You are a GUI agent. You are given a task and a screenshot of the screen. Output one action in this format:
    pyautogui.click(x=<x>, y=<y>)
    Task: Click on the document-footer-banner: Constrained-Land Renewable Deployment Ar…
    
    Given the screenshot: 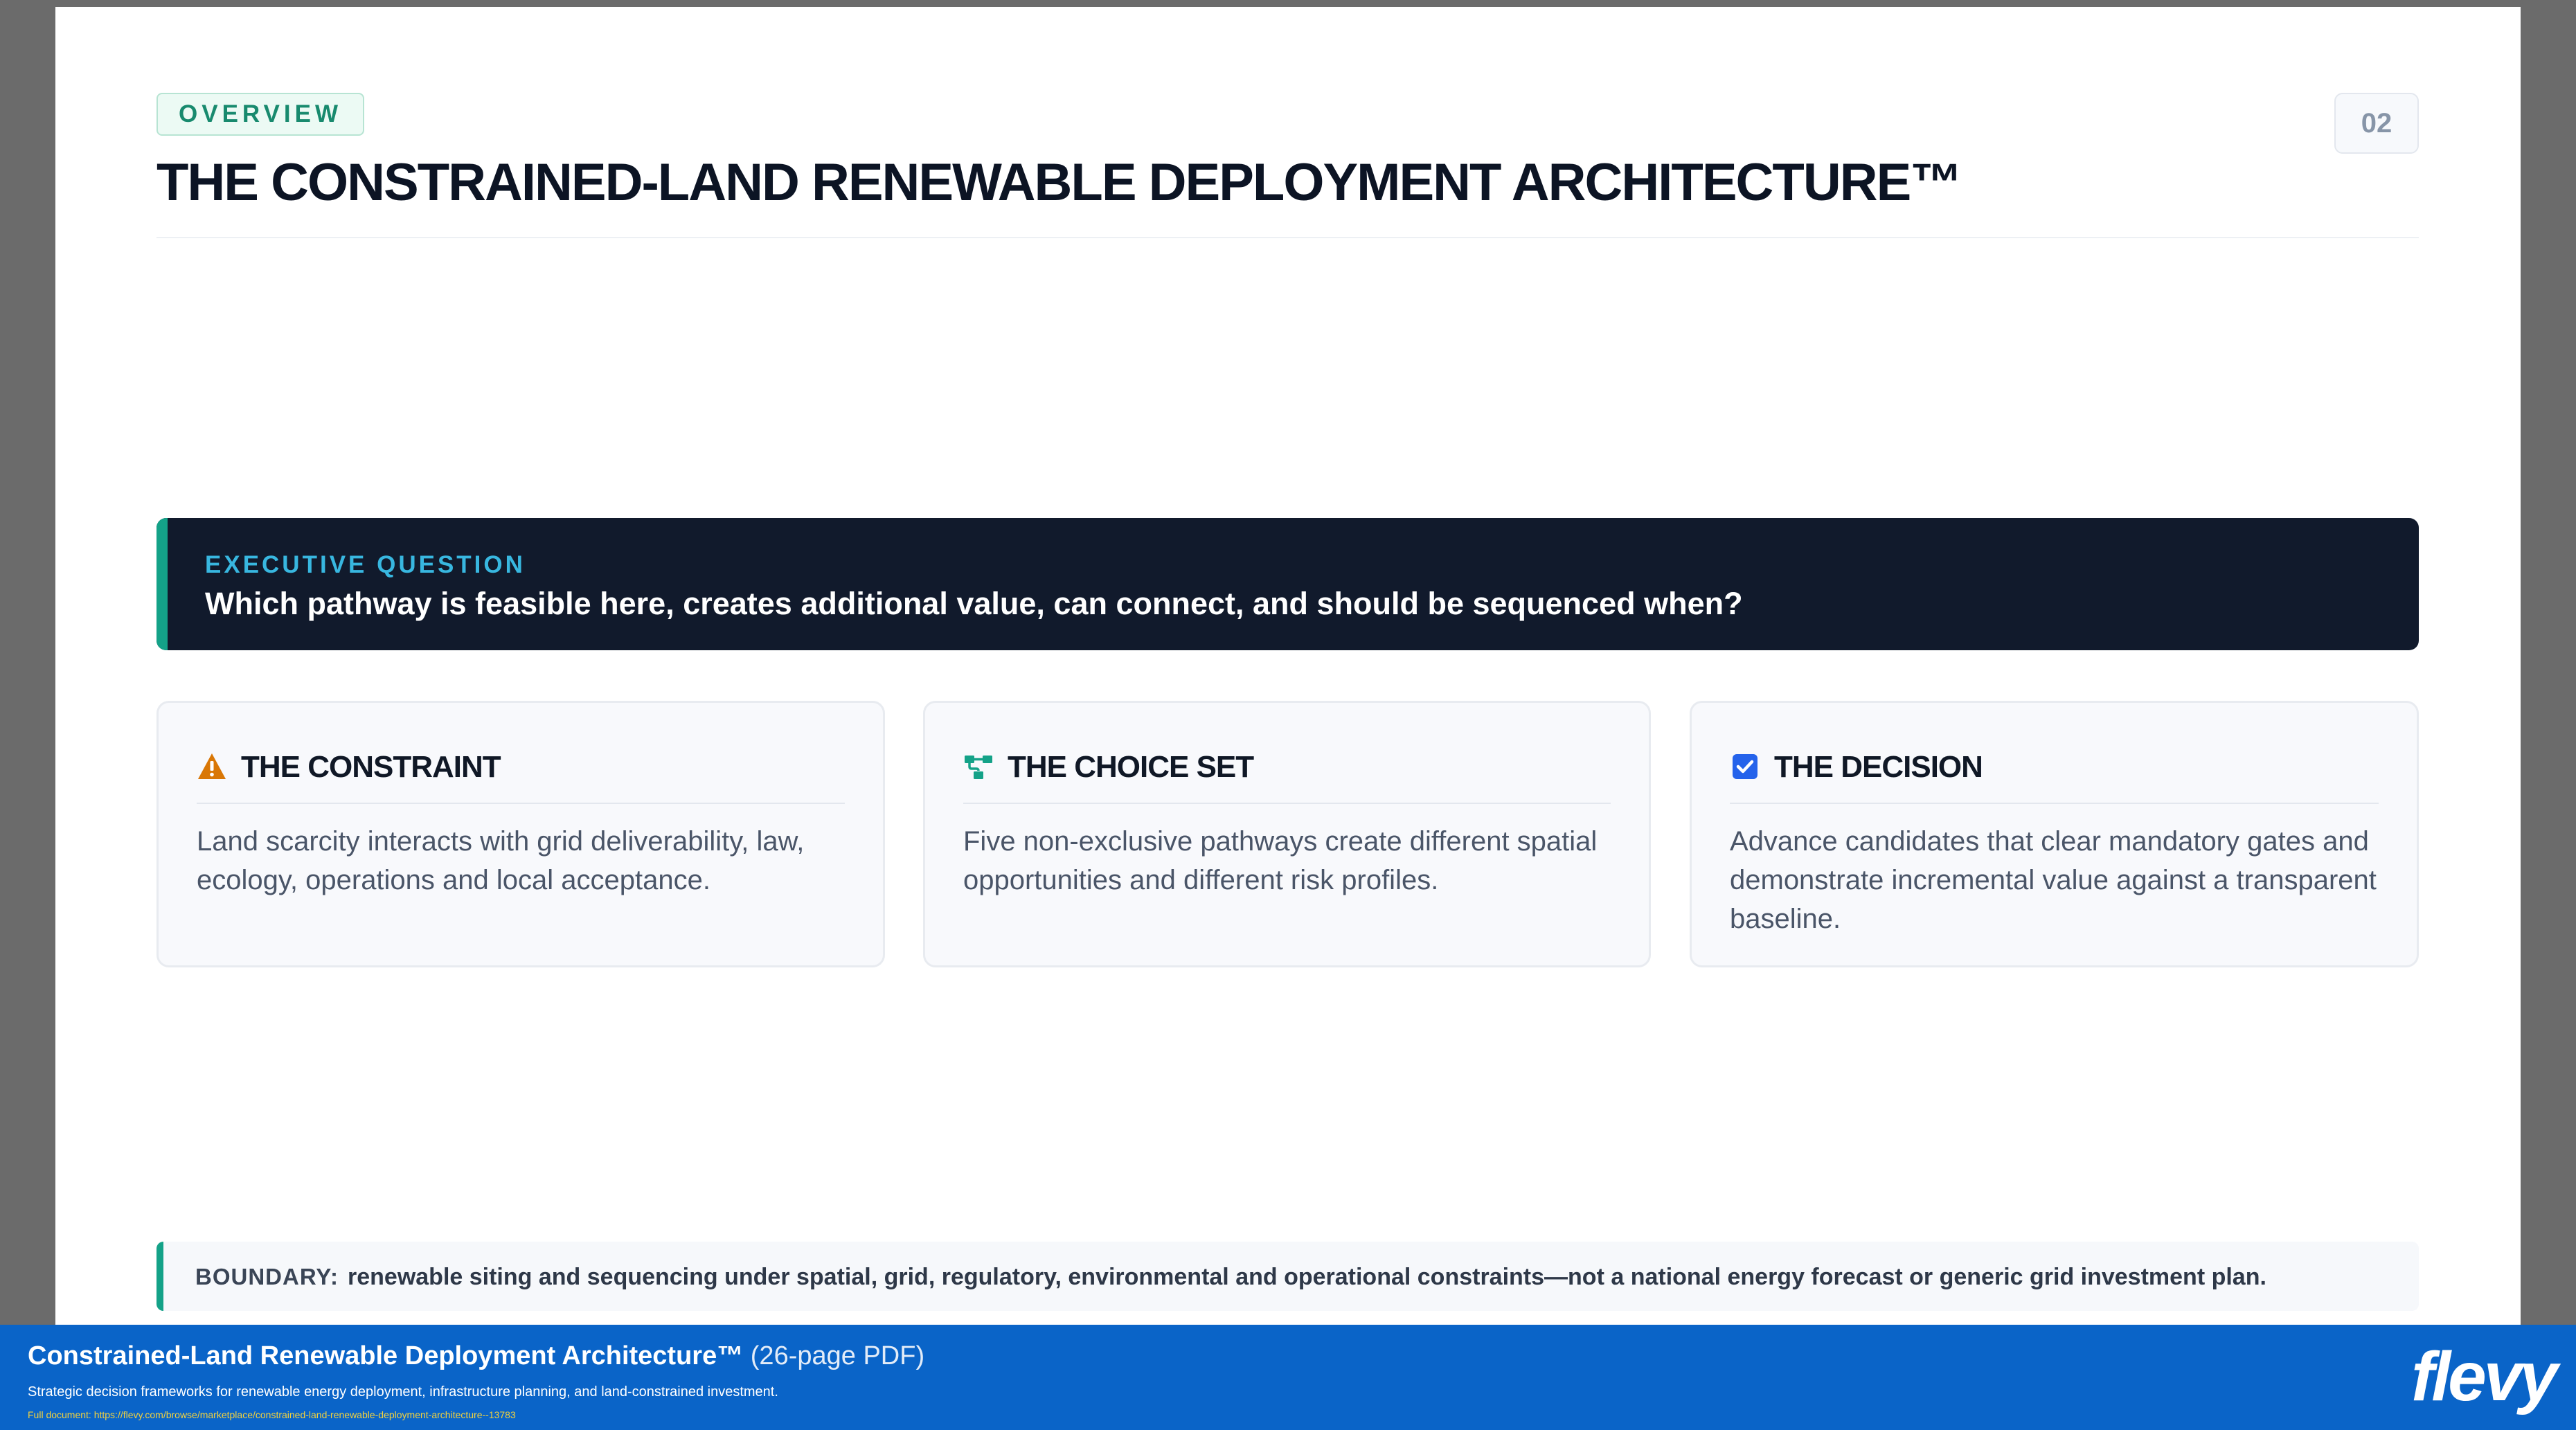 What is the action you would take?
    pyautogui.click(x=1288, y=1377)
    